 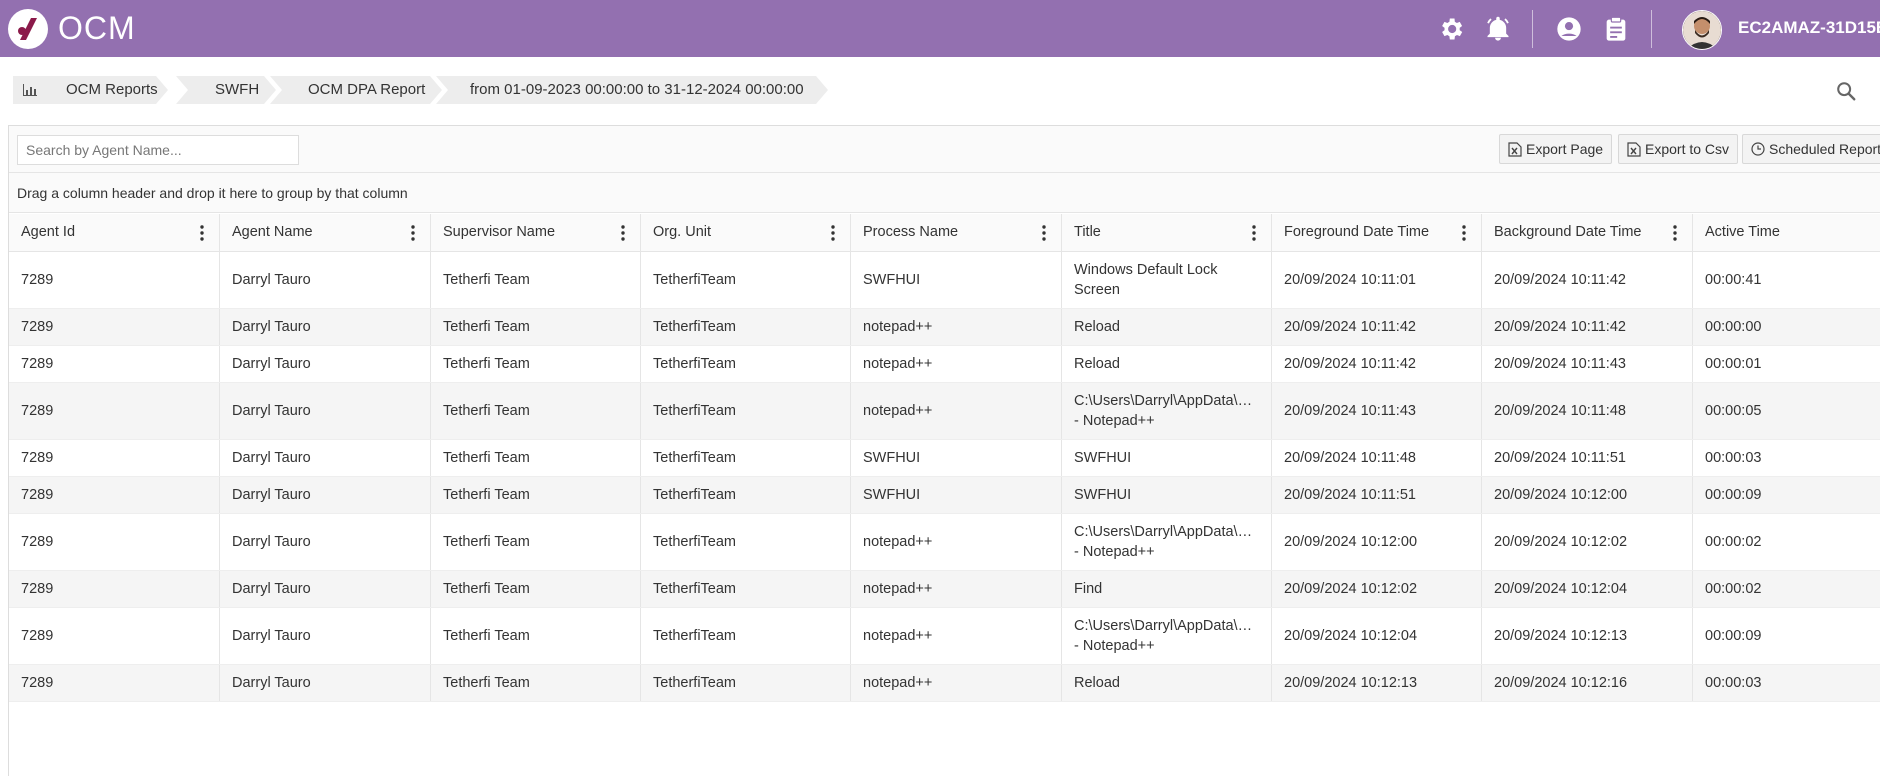 What do you see at coordinates (1846, 91) in the screenshot?
I see `search-icon` at bounding box center [1846, 91].